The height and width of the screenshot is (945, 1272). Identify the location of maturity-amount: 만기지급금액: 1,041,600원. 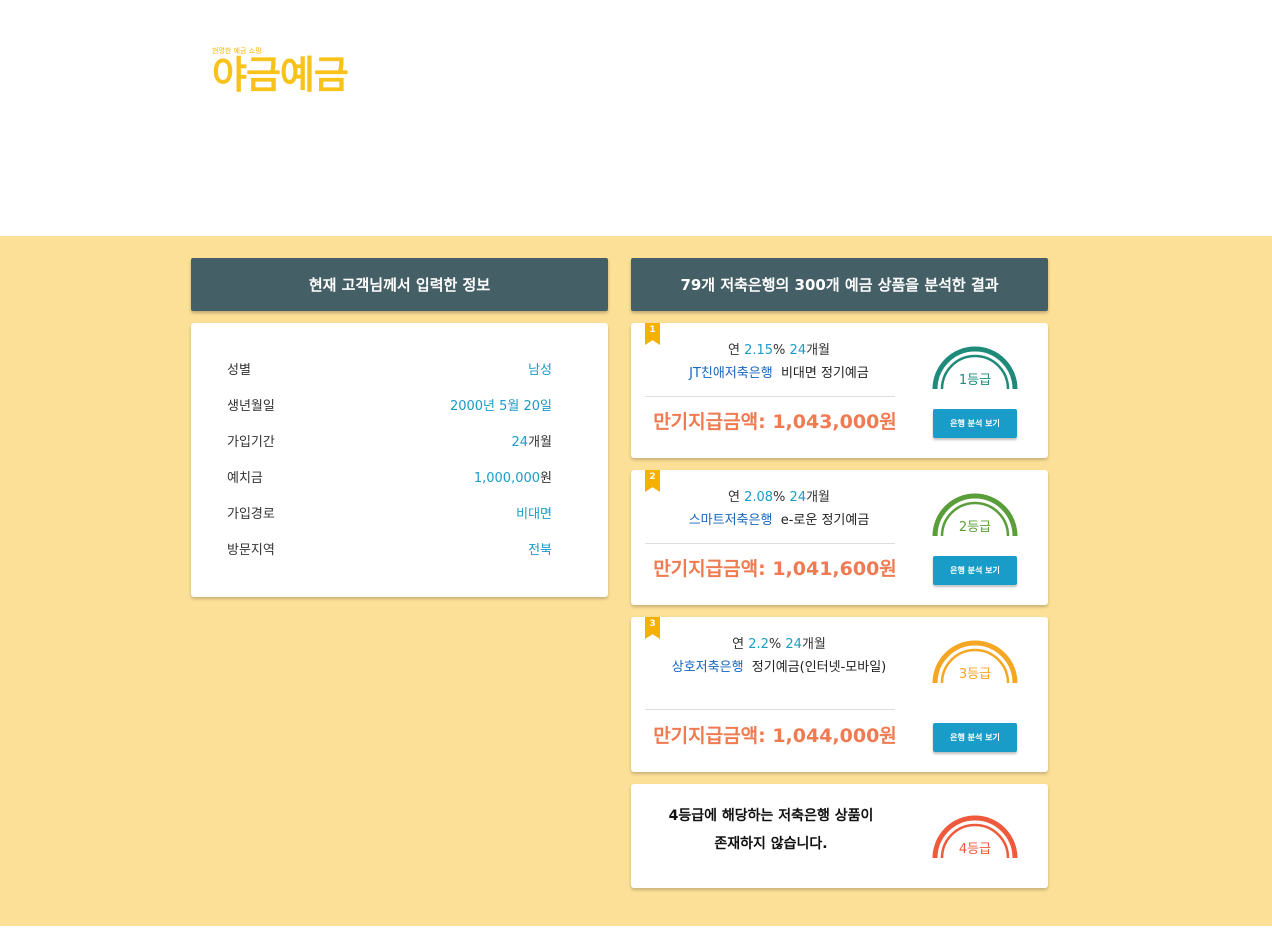
(775, 569).